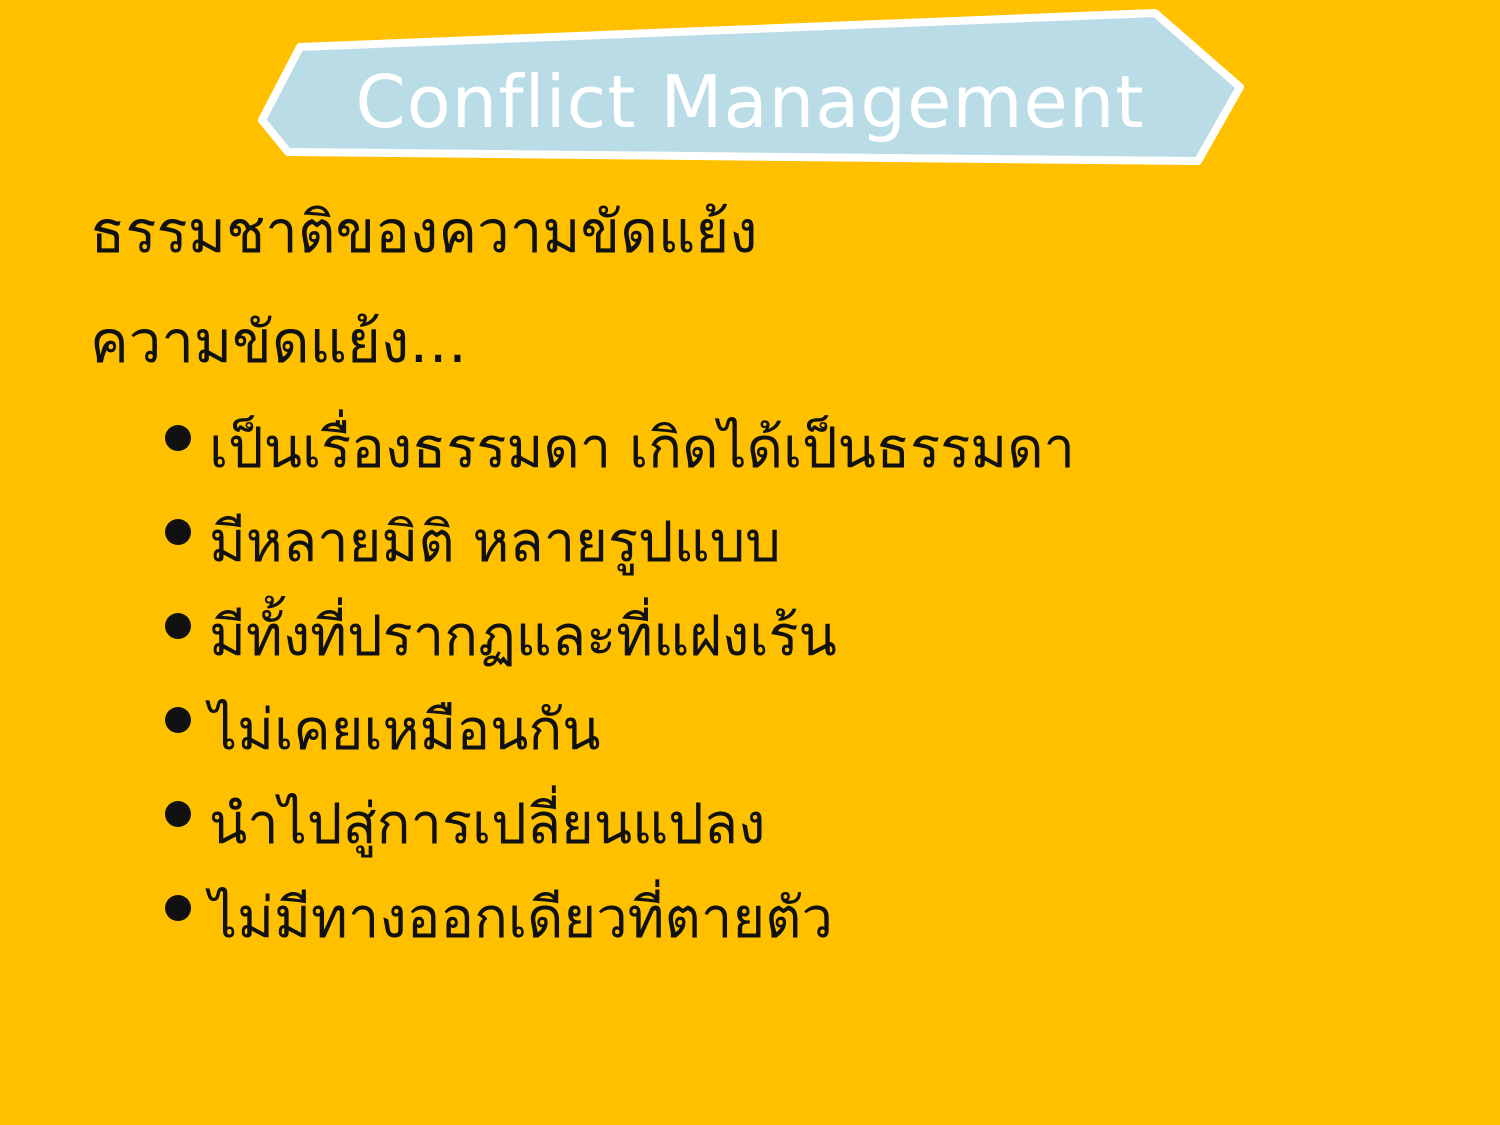  Describe the element at coordinates (495, 542) in the screenshot. I see `bullet-text: มีหลายมิติ หลายรูปแบบ` at that location.